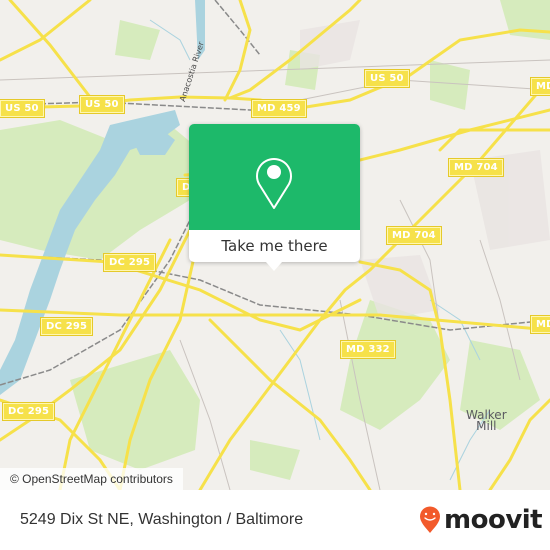 The width and height of the screenshot is (550, 550). Describe the element at coordinates (430, 519) in the screenshot. I see `moovit-pin-icon` at that location.